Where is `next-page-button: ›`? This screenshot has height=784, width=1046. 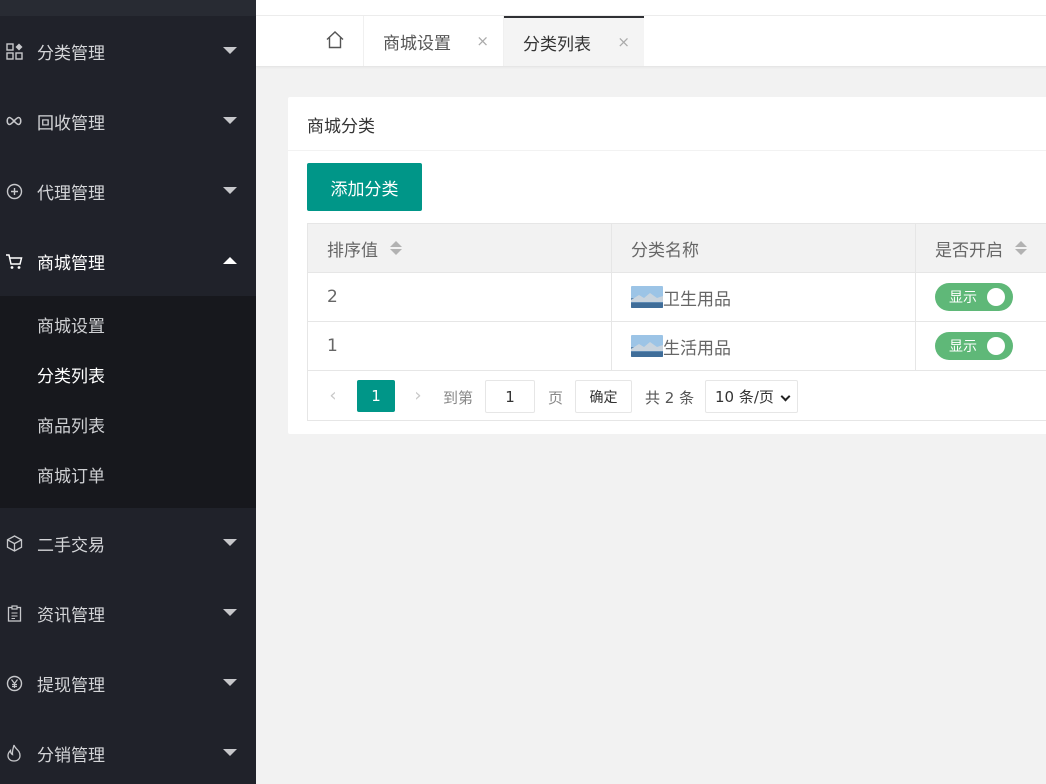
next-page-button: › is located at coordinates (418, 395).